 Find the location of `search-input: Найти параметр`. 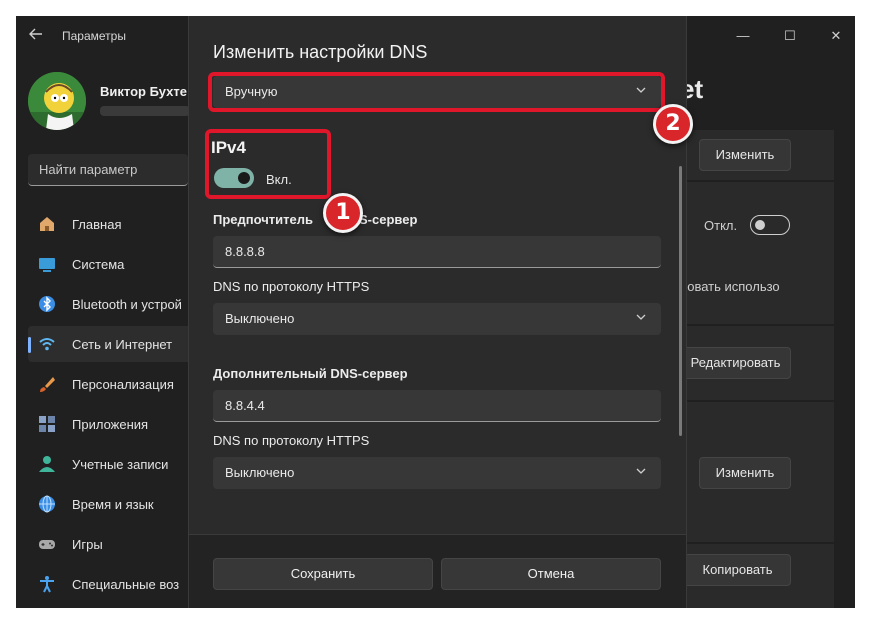

search-input: Найти параметр is located at coordinates (108, 170).